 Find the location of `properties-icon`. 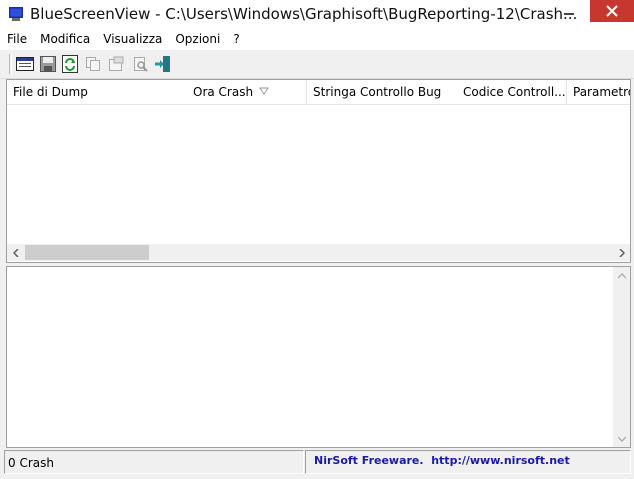

properties-icon is located at coordinates (116, 63).